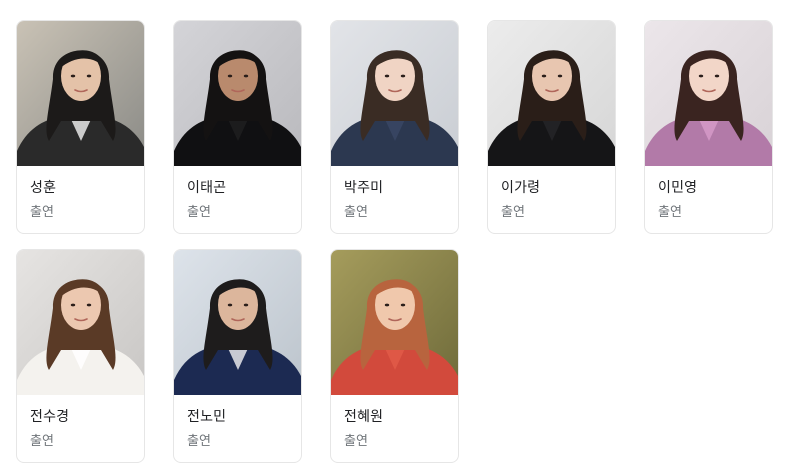  I want to click on cast-card: 전혜원출연, so click(394, 356).